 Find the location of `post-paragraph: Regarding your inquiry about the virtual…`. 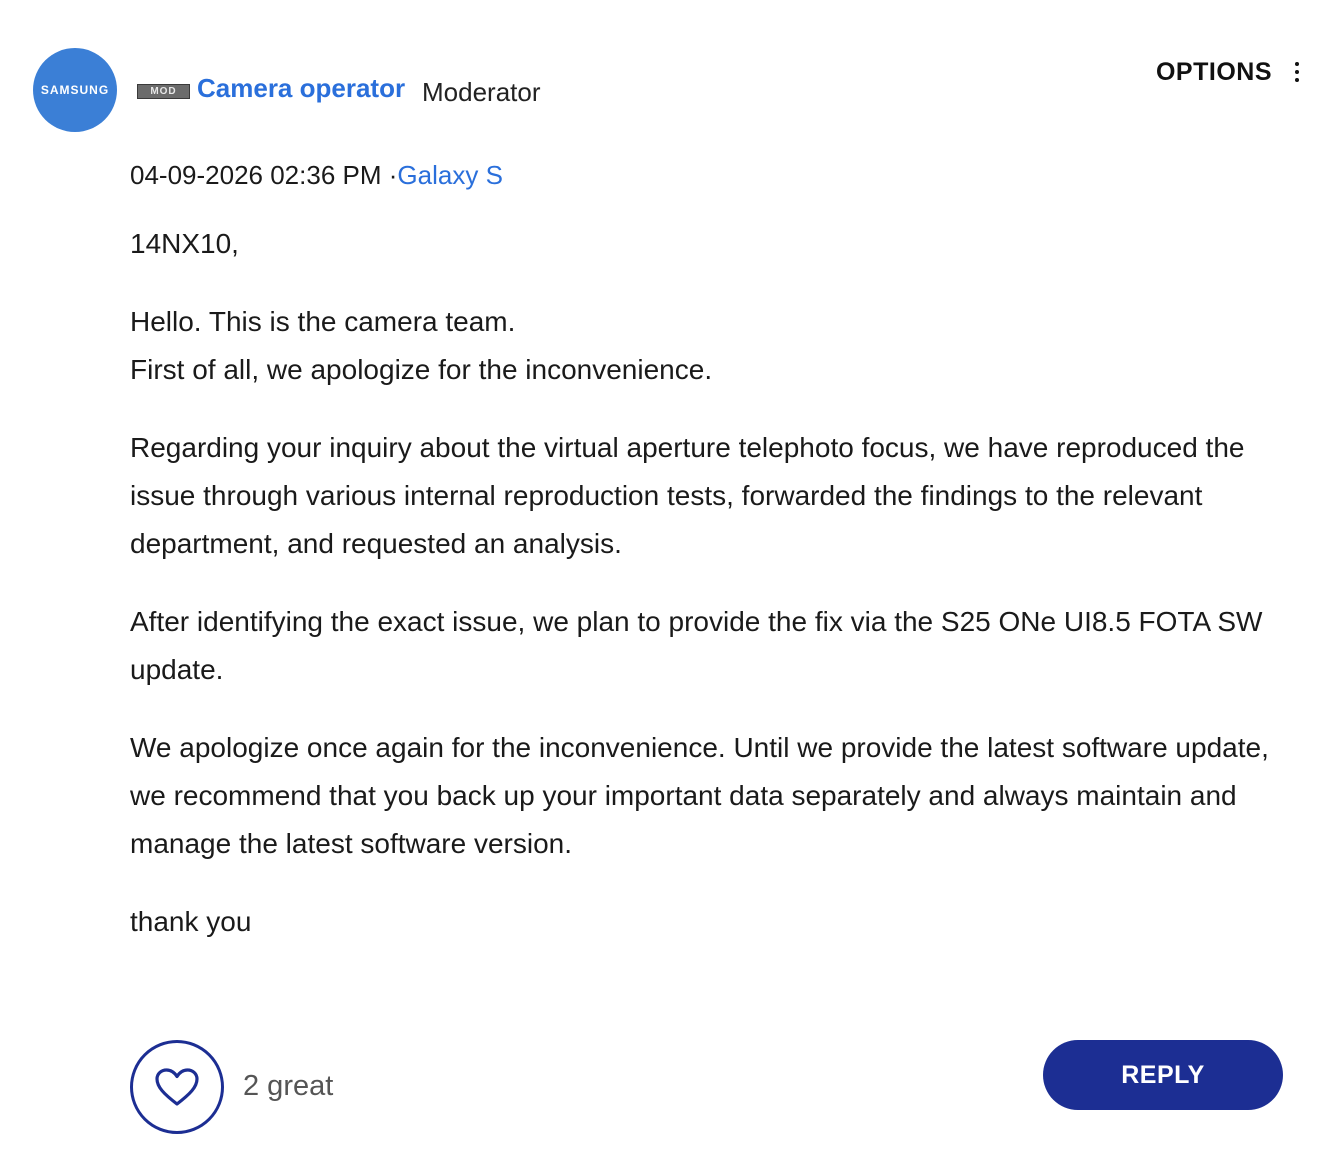

post-paragraph: Regarding your inquiry about the virtual… is located at coordinates (687, 495).